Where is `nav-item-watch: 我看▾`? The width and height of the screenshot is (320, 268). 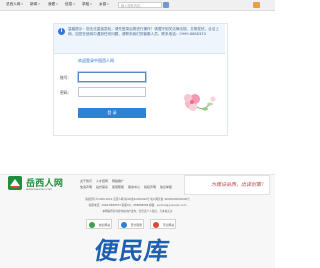
nav-item-watch: 我看▾ is located at coordinates (53, 4).